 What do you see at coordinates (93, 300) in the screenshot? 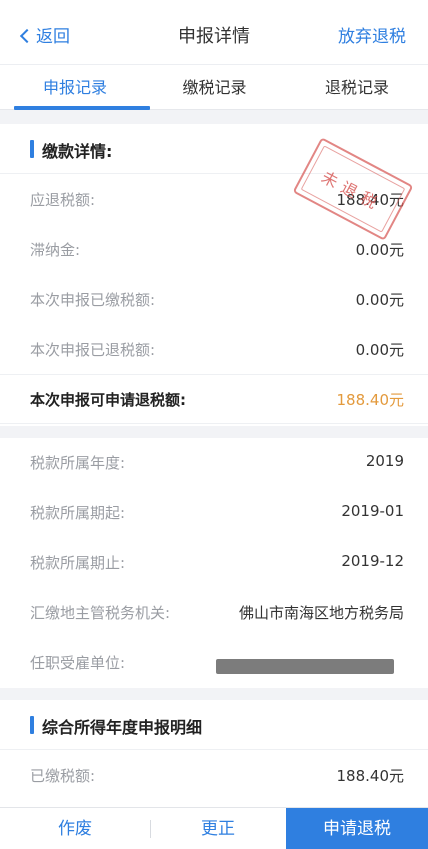
I see `row-label: 本次申报已缴税额:` at bounding box center [93, 300].